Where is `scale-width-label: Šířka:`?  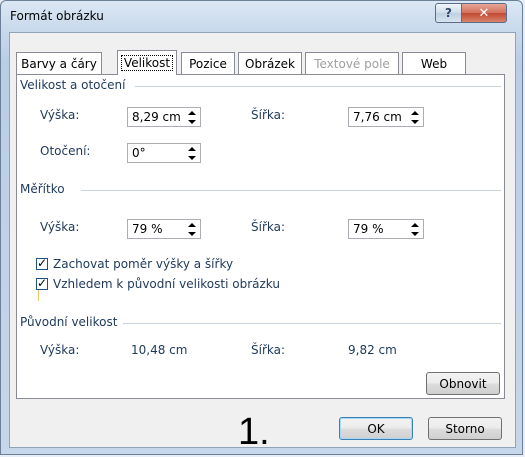 scale-width-label: Šířka: is located at coordinates (268, 227).